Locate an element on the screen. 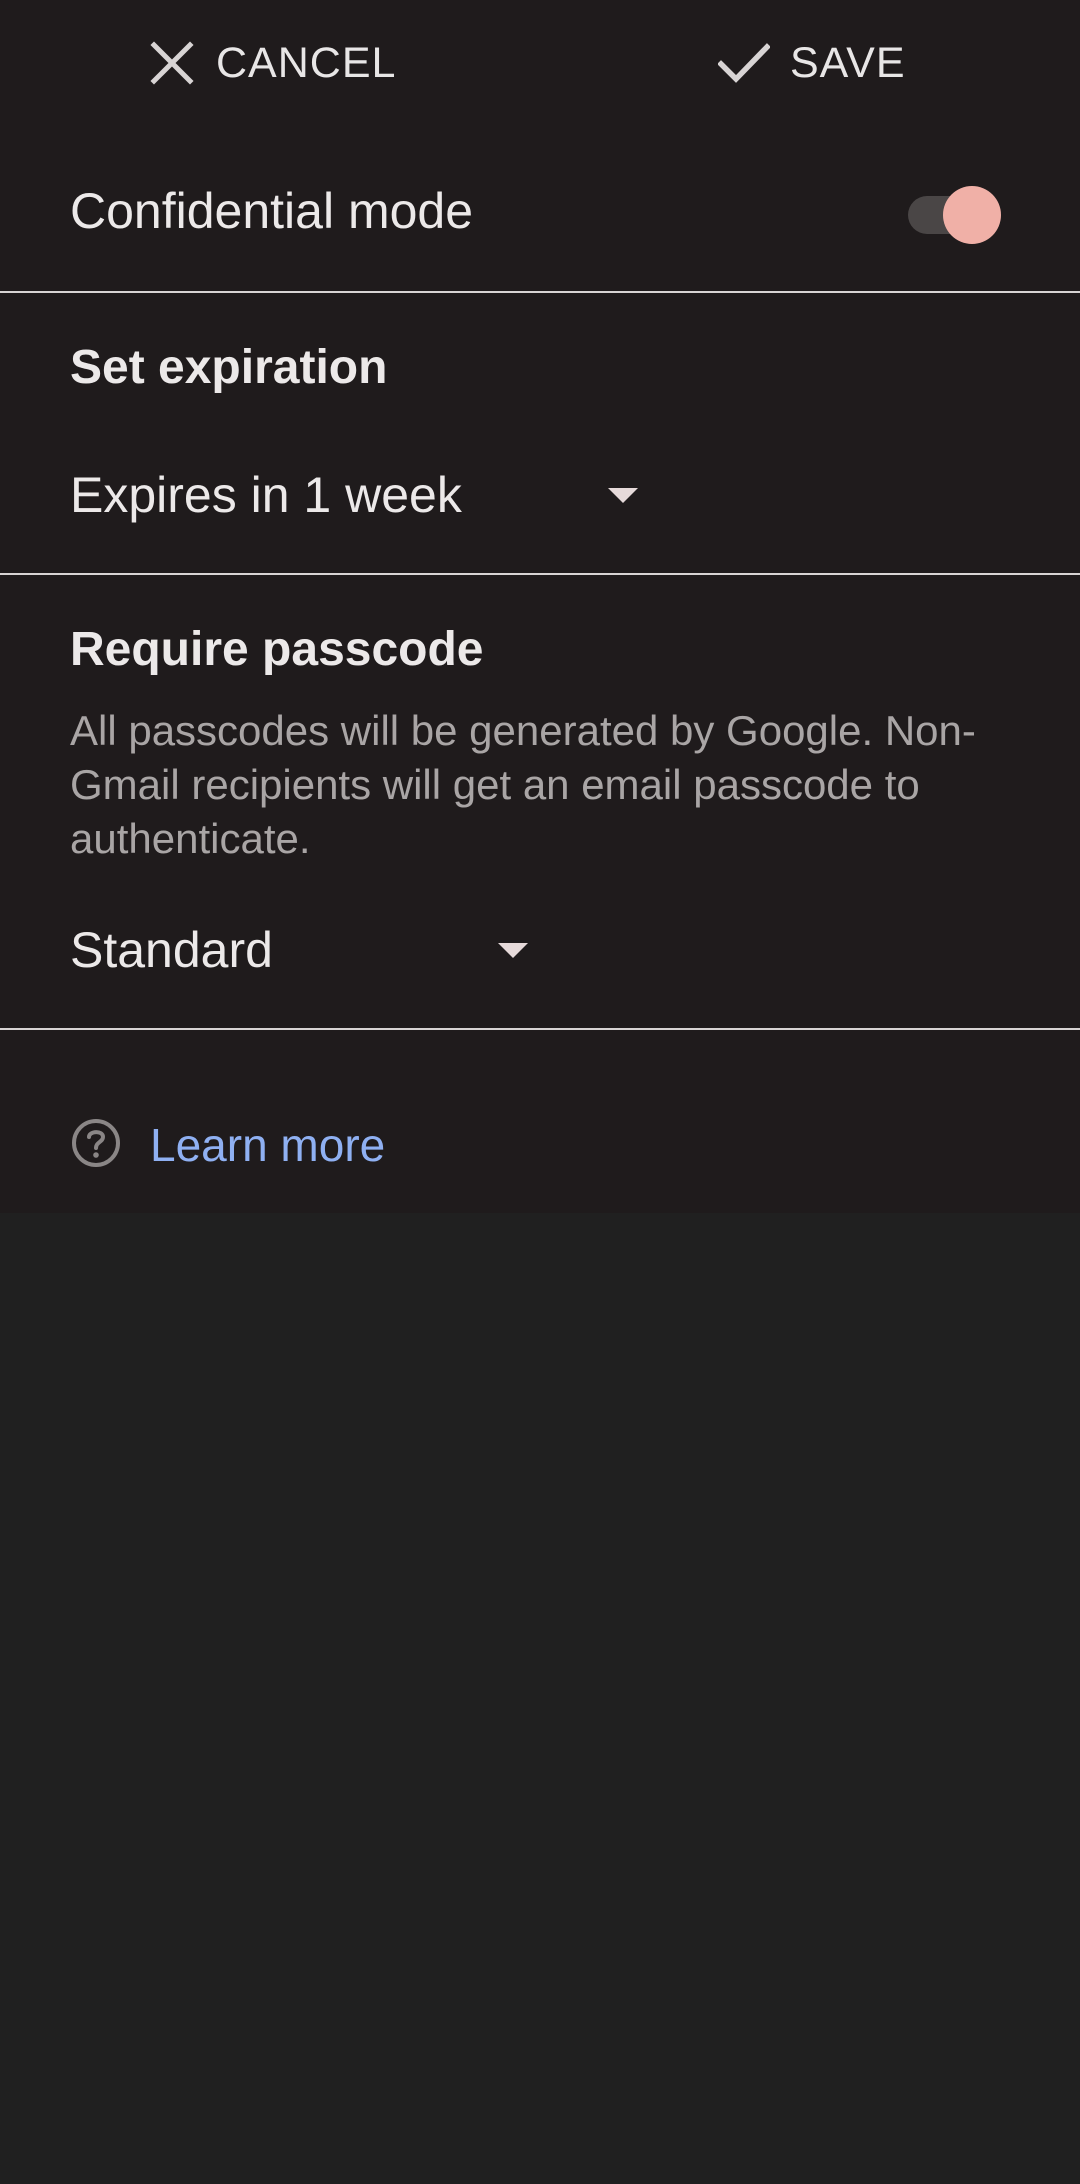  confidential-mode-label: Confidential mode is located at coordinates (272, 211).